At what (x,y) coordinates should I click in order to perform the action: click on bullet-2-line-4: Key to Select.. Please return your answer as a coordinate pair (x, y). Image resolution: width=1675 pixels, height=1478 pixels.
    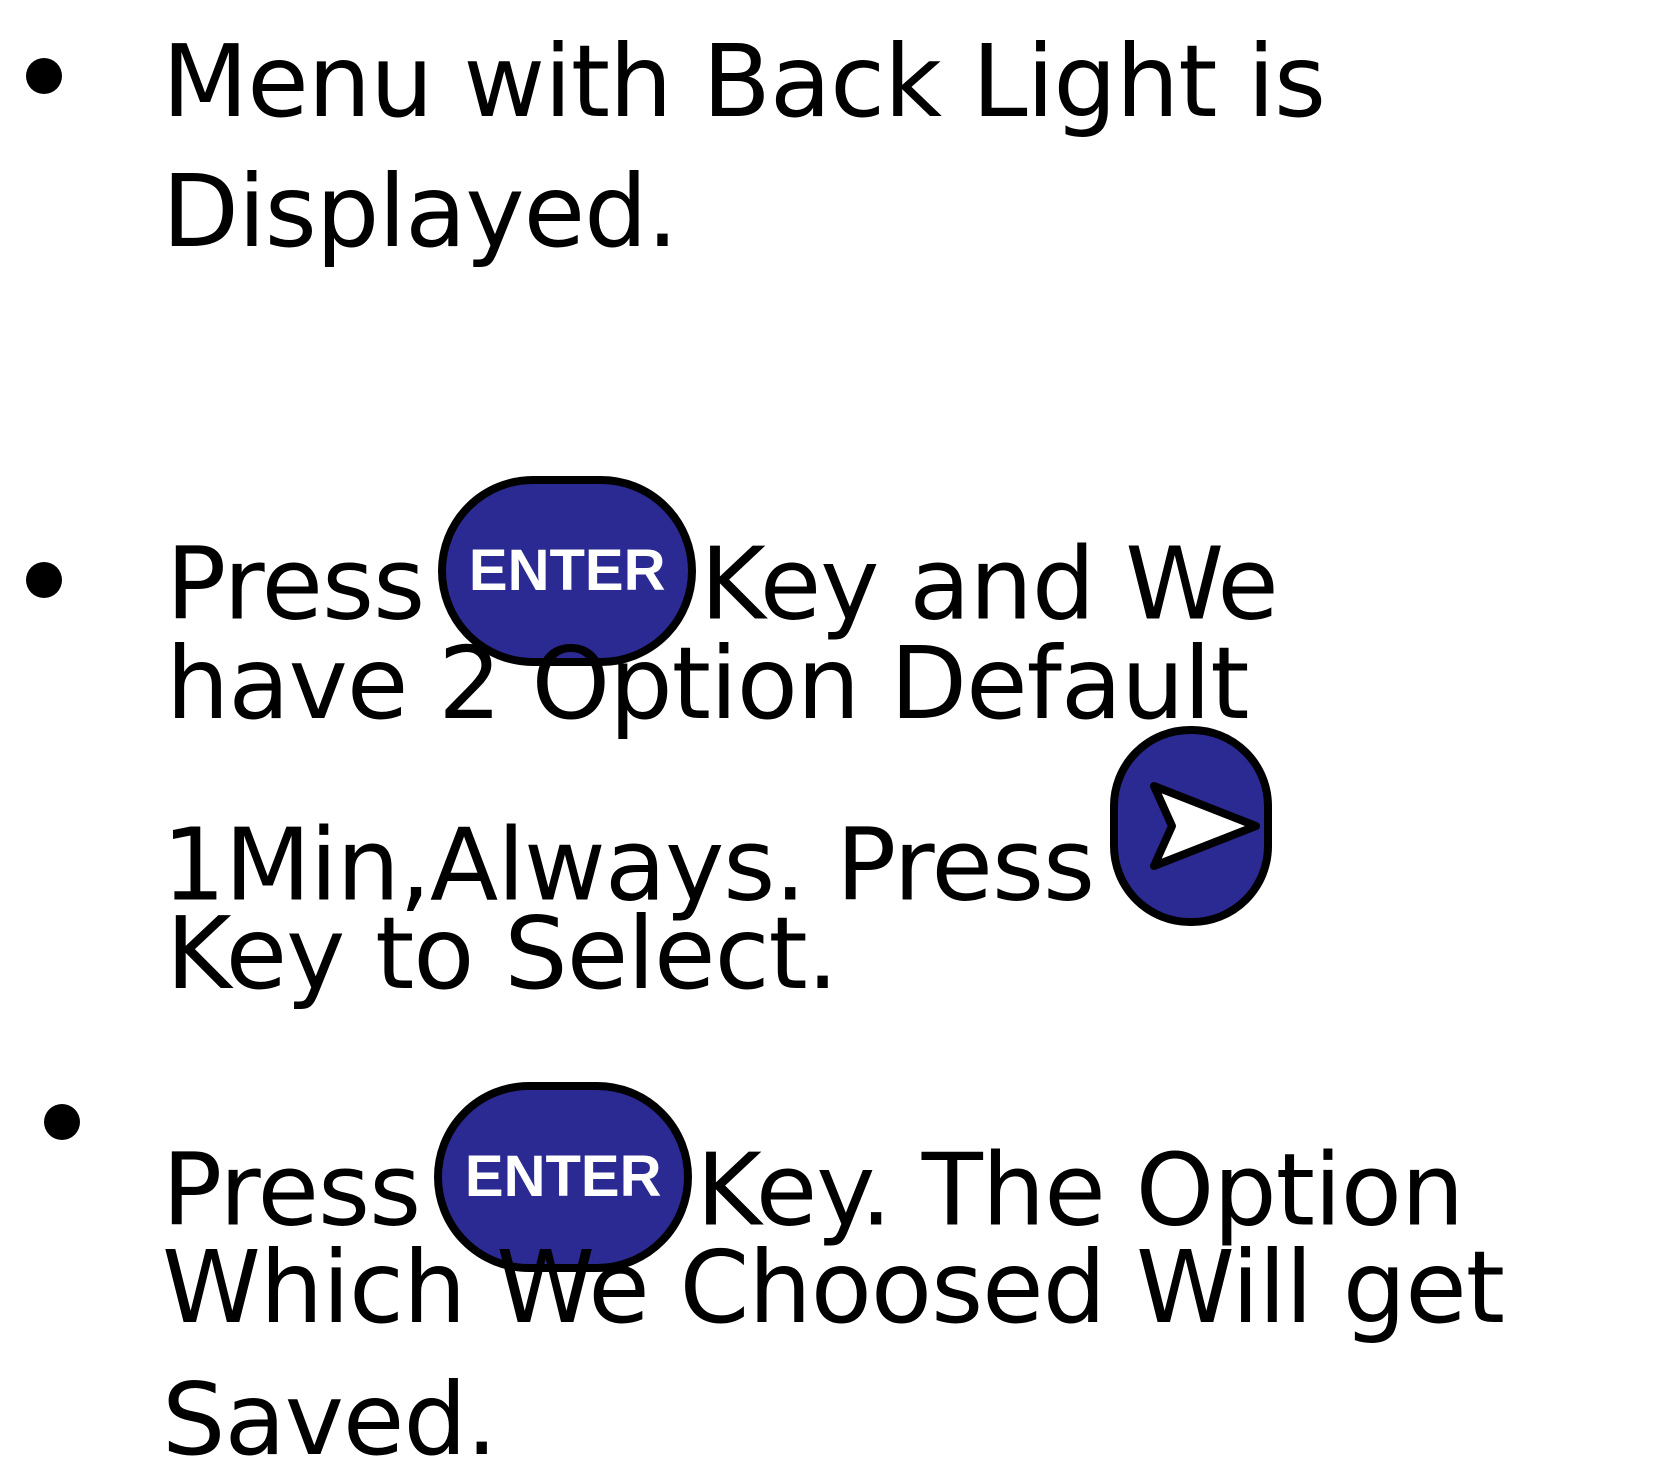
    Looking at the image, I should click on (502, 953).